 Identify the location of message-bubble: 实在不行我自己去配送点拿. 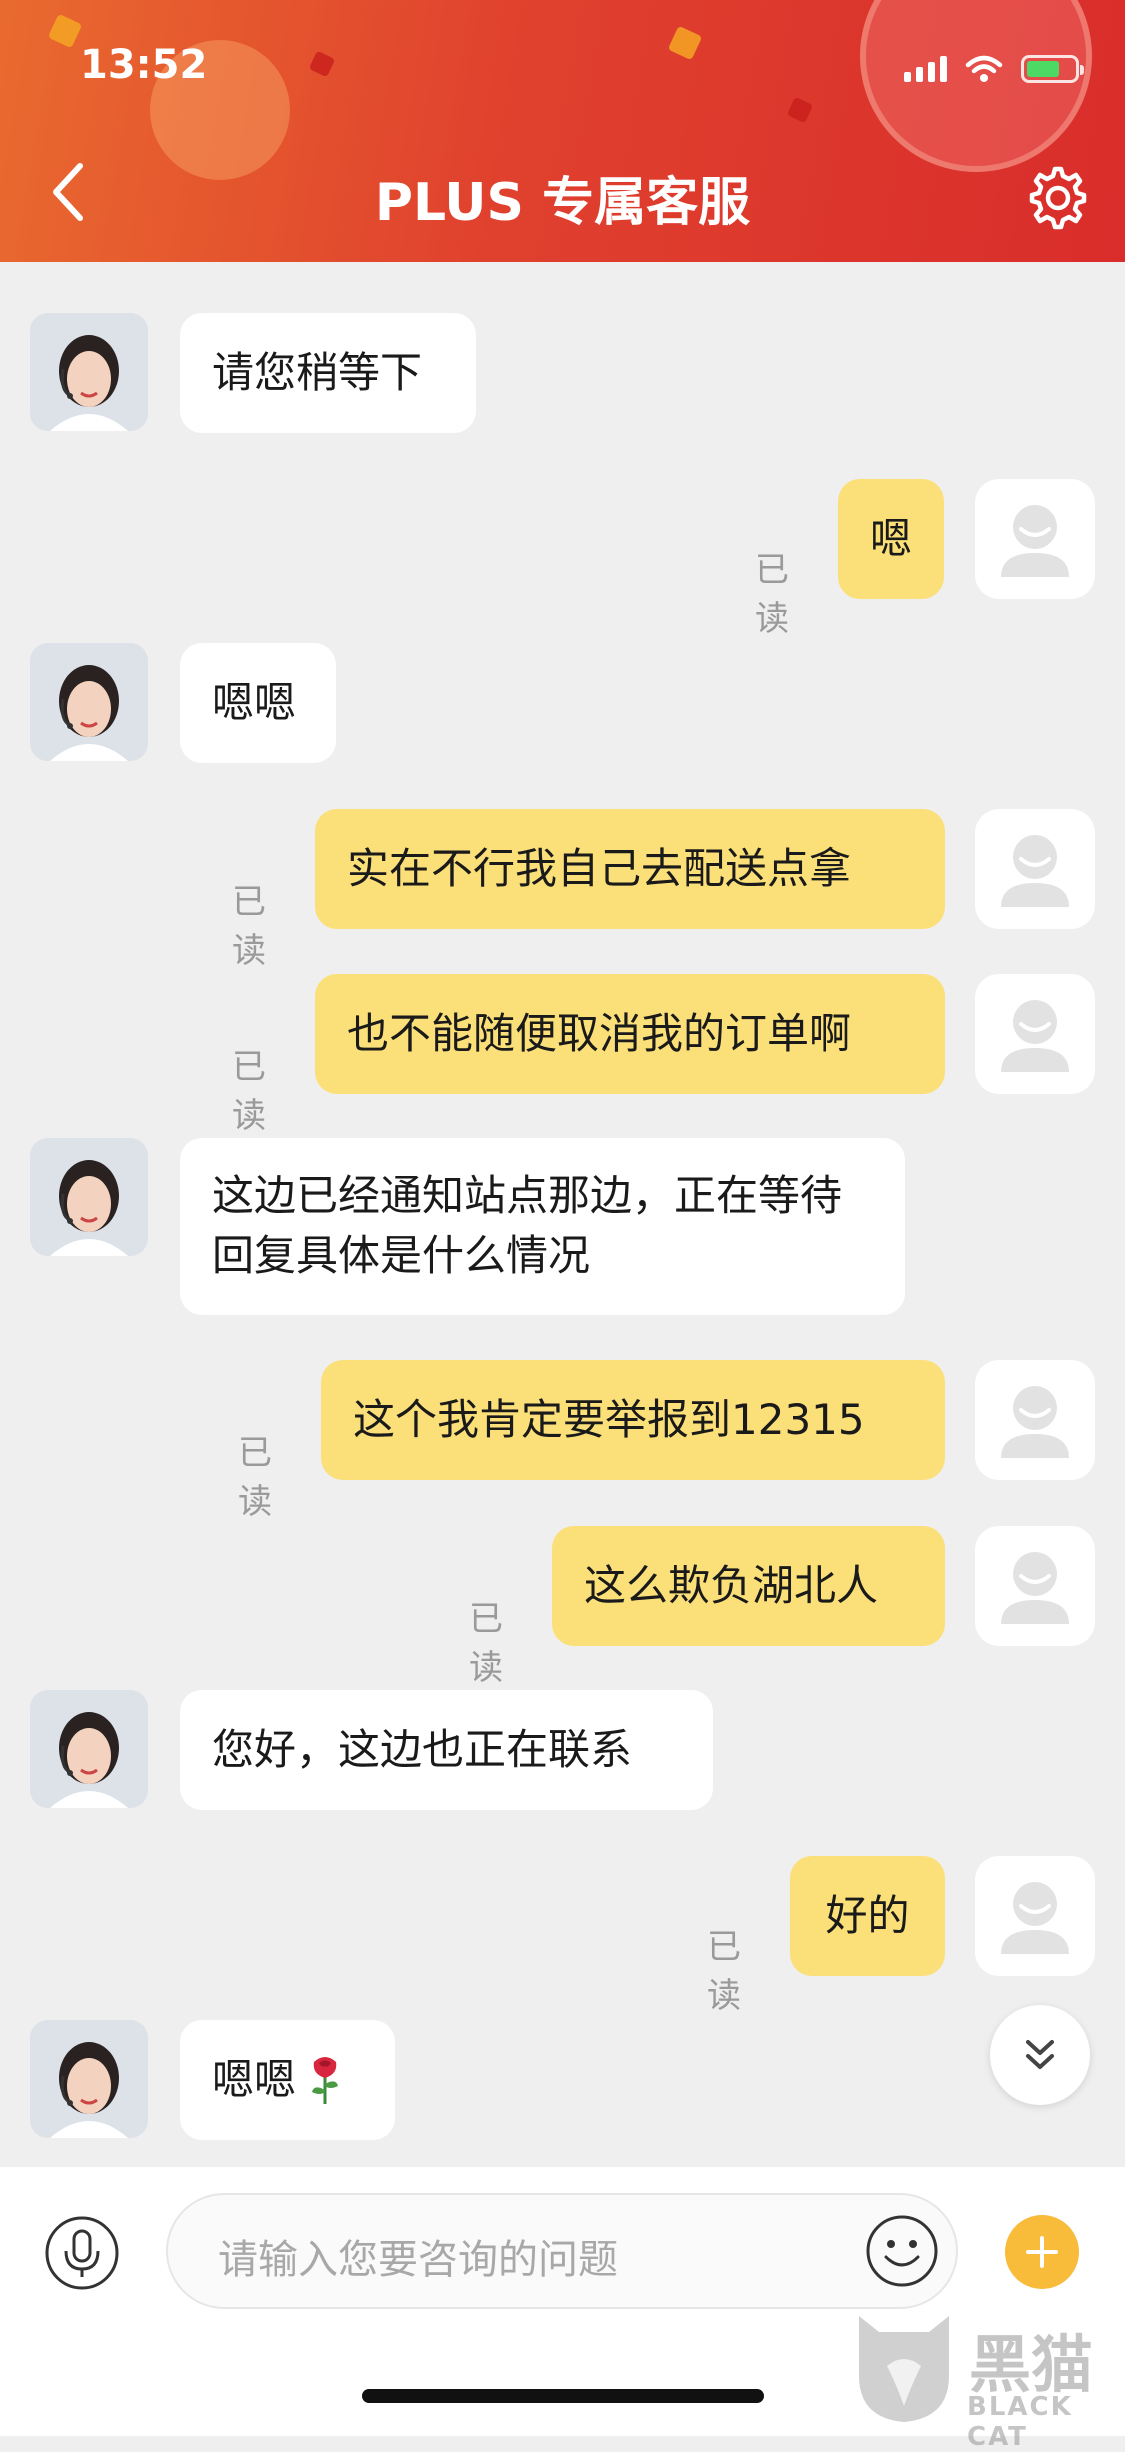
(630, 869).